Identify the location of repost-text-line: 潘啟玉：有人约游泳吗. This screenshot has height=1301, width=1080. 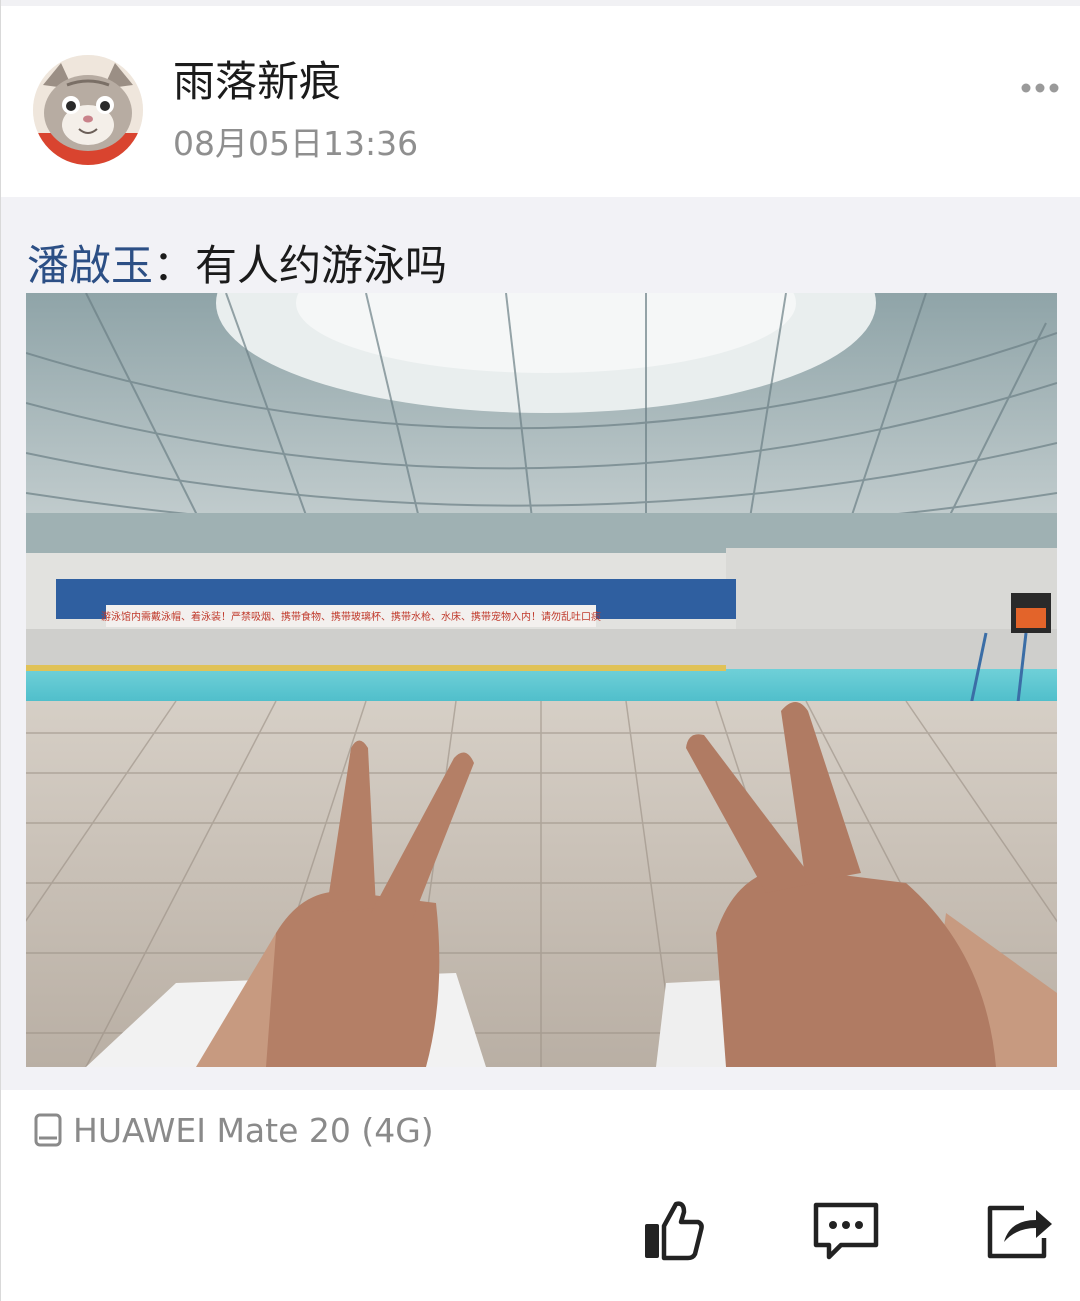
(237, 266).